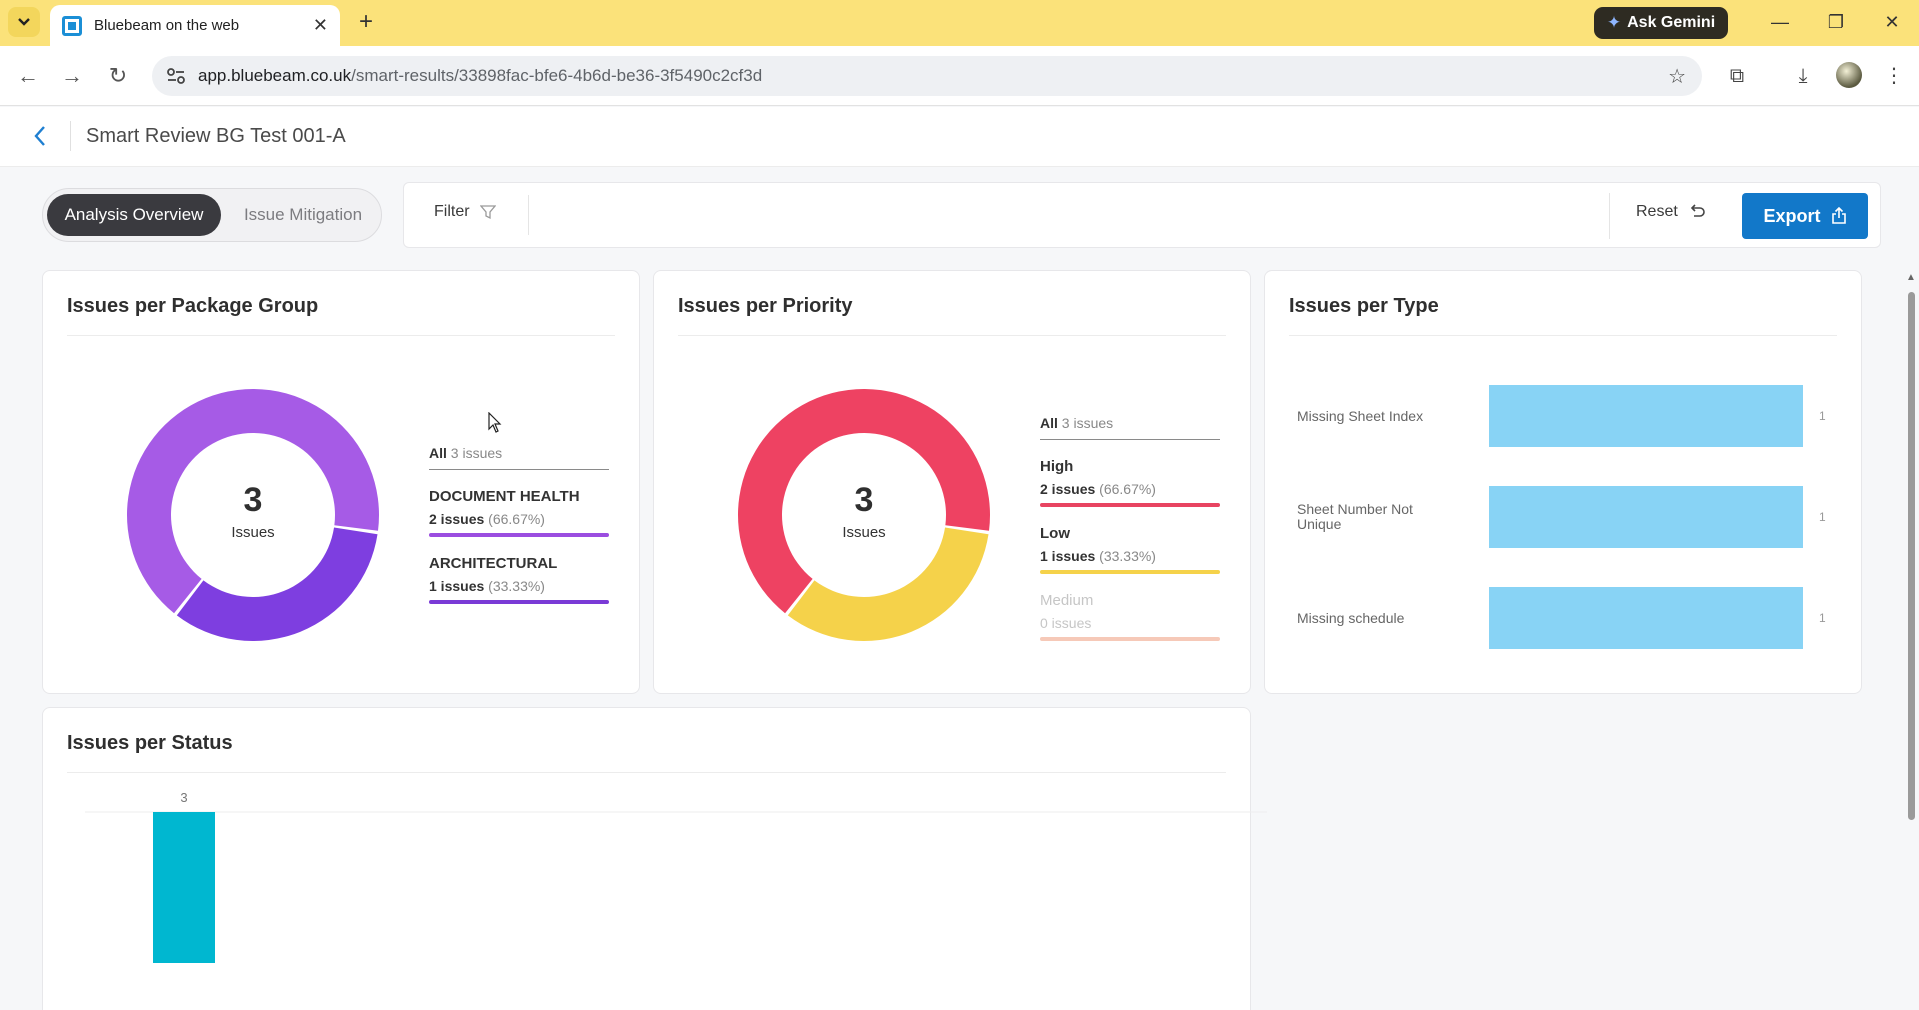  I want to click on legend-item-count: 0 issues, so click(1130, 623).